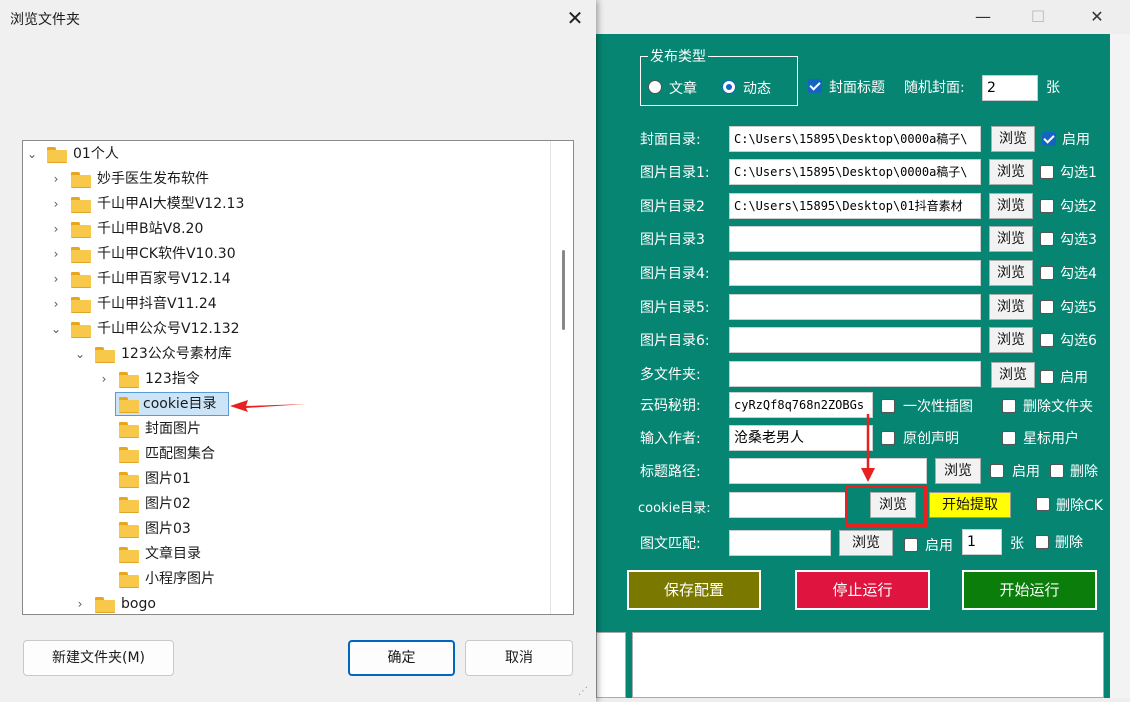 The image size is (1130, 702). What do you see at coordinates (801, 405) in the screenshot?
I see `secret-key-input: cyRzQf8q768n2ZOBGs` at bounding box center [801, 405].